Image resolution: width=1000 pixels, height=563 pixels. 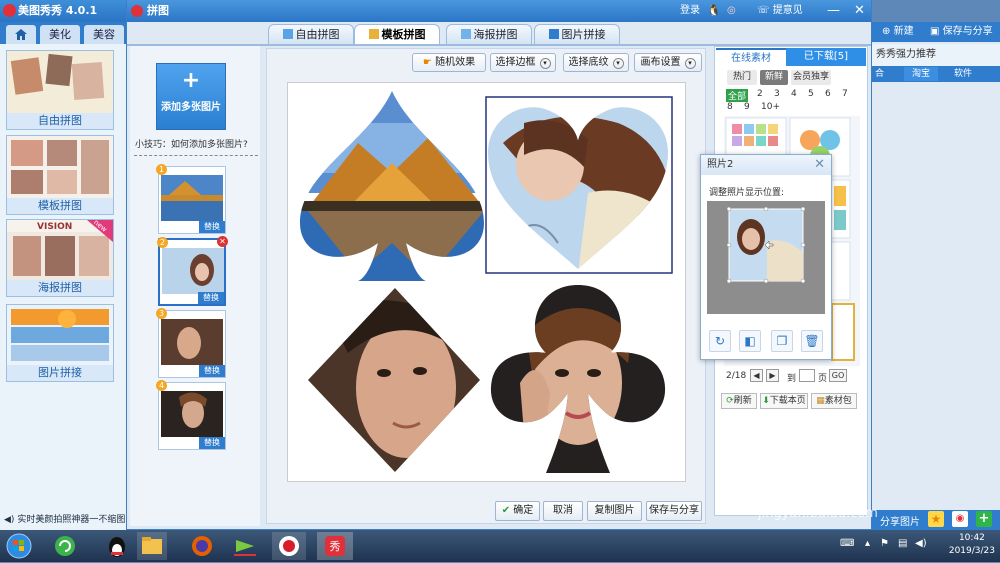 What do you see at coordinates (921, 543) in the screenshot?
I see `tray-volume-icon: ◀)` at bounding box center [921, 543].